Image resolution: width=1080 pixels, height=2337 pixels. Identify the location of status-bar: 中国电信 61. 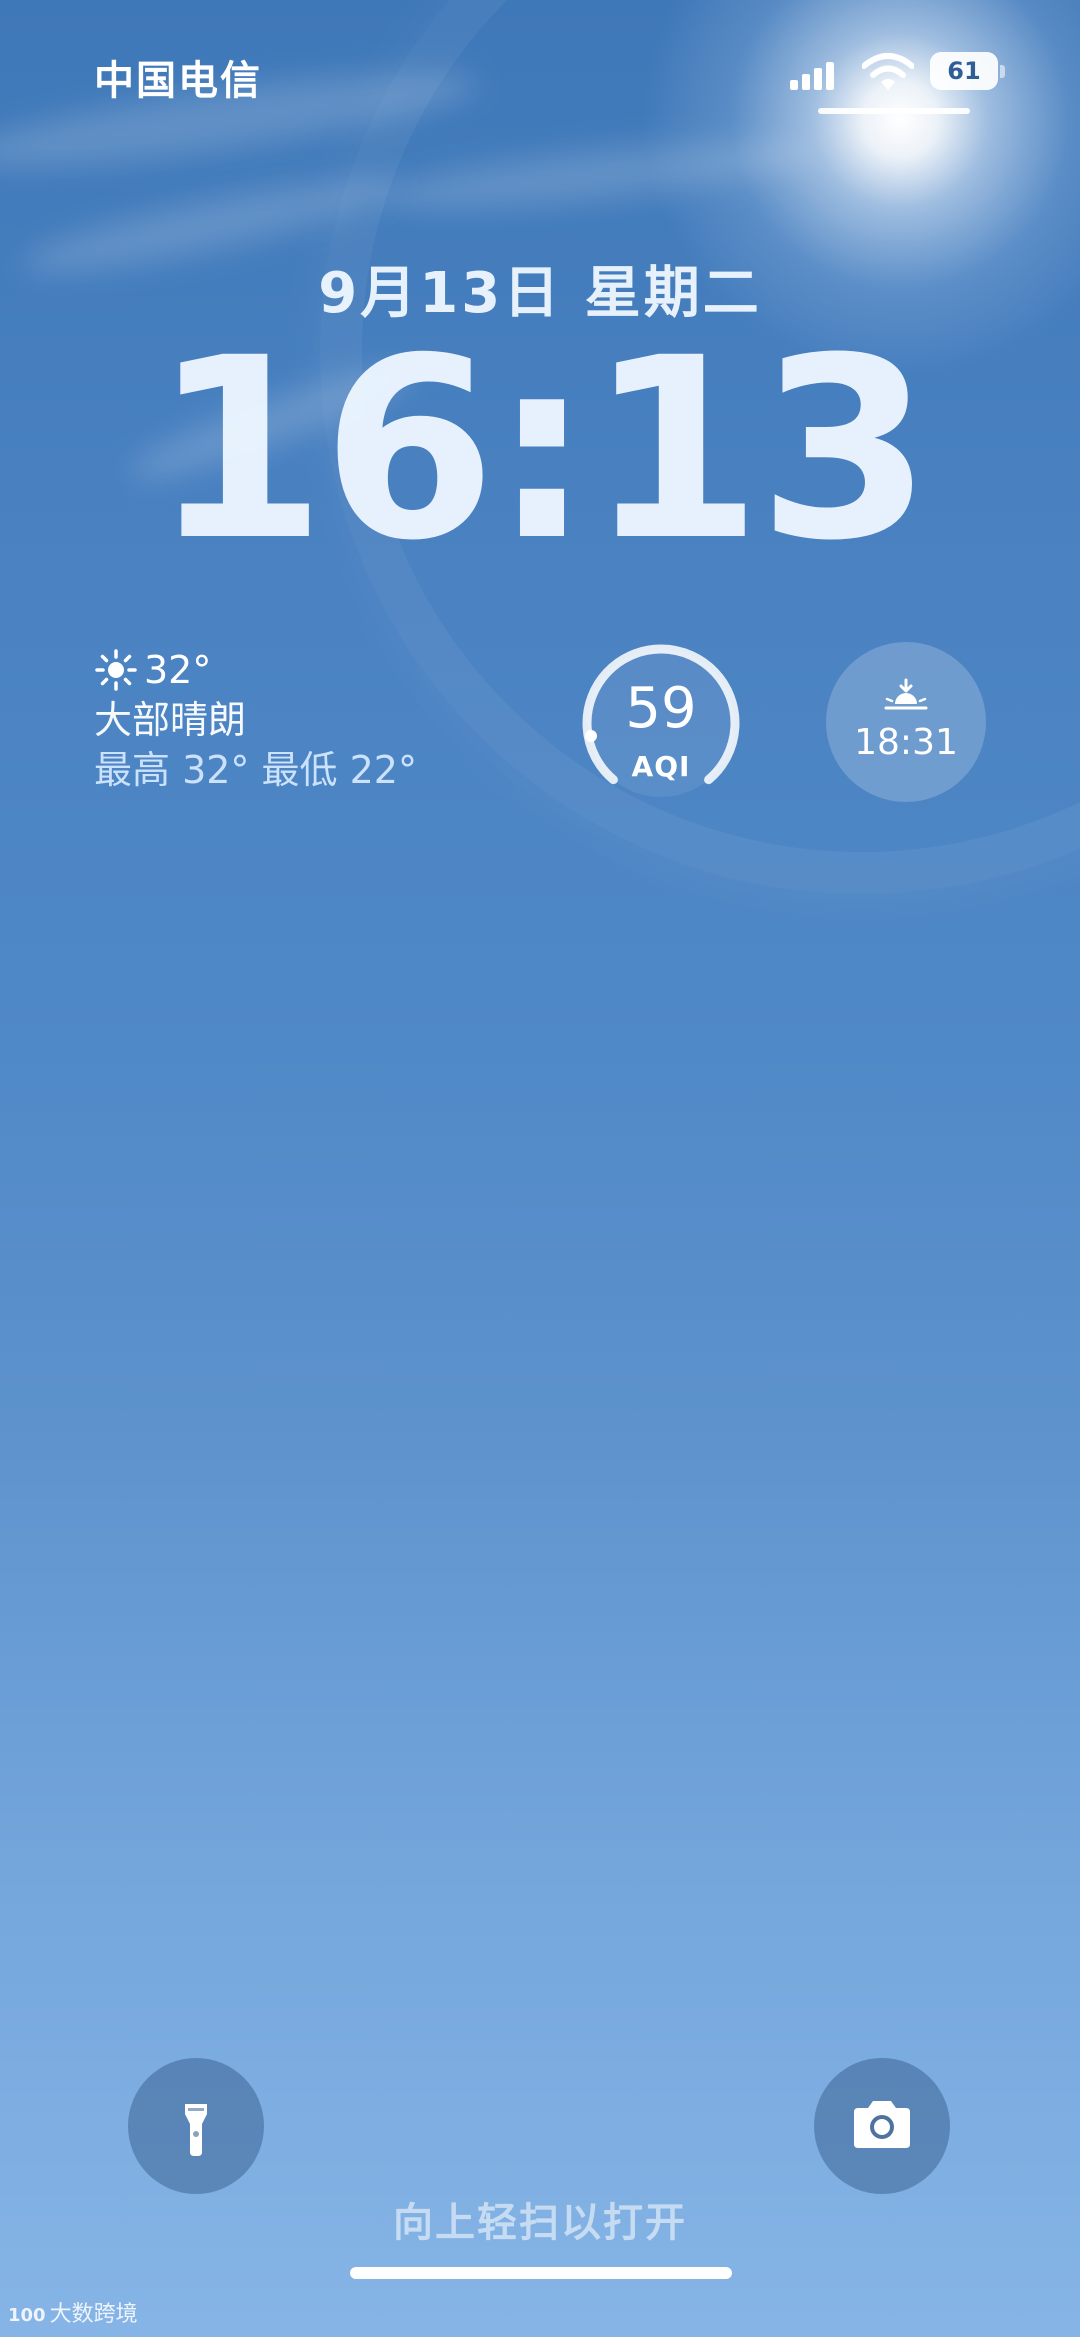
(540, 70).